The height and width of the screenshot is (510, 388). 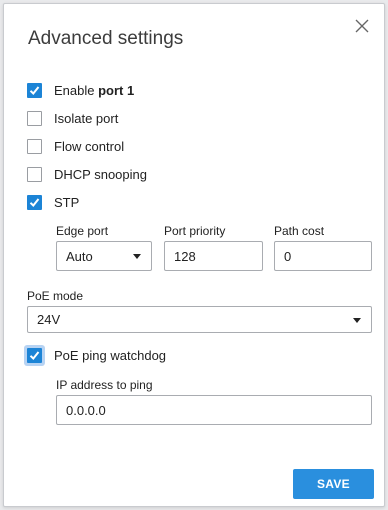 I want to click on flow-control-label: Flow control, so click(x=89, y=146).